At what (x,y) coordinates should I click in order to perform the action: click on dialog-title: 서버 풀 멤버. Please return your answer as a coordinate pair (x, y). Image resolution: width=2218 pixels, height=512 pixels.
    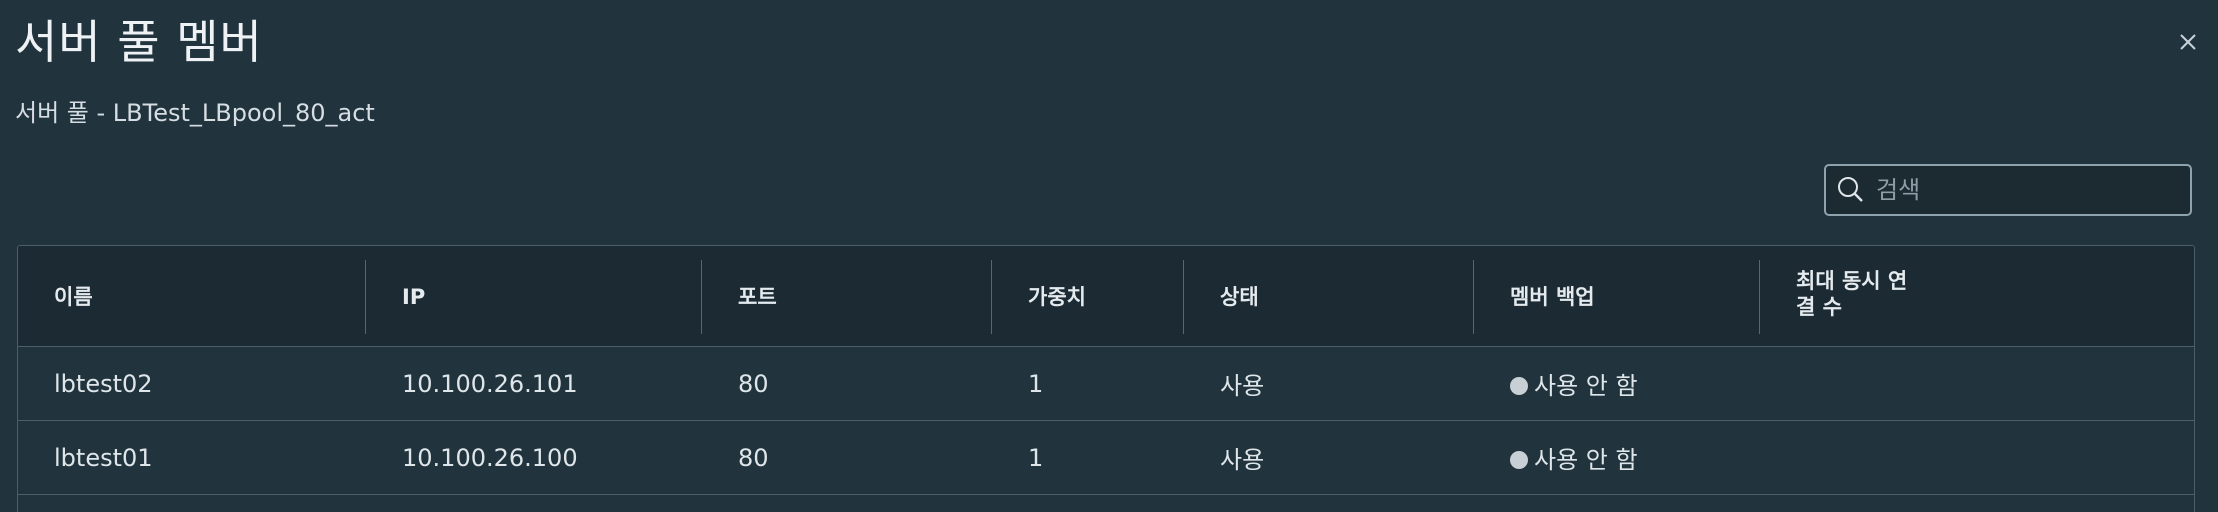
    Looking at the image, I should click on (139, 42).